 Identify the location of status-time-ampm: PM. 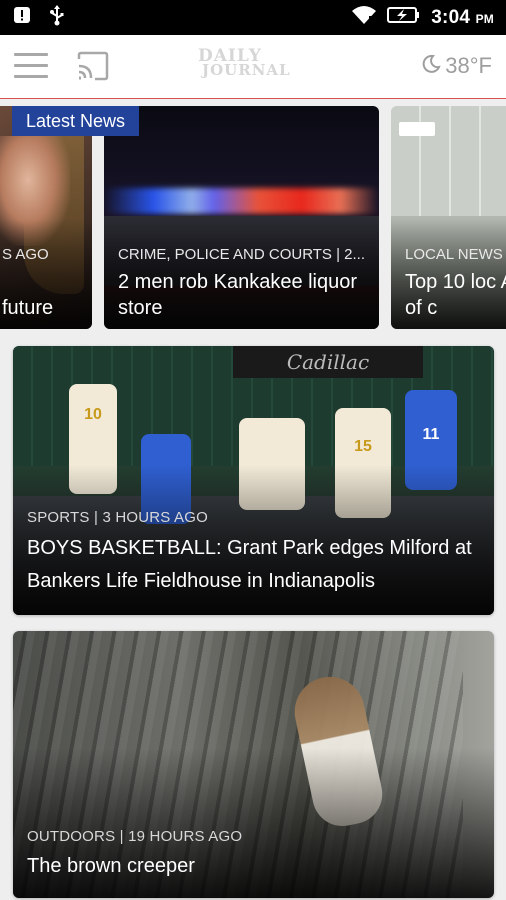
(484, 18).